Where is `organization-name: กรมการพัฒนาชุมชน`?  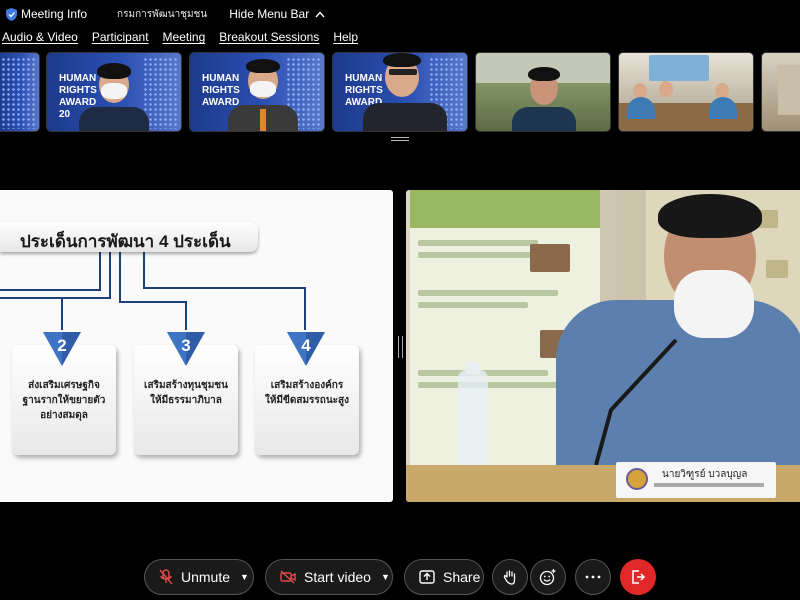 organization-name: กรมการพัฒนาชุมชน is located at coordinates (162, 14).